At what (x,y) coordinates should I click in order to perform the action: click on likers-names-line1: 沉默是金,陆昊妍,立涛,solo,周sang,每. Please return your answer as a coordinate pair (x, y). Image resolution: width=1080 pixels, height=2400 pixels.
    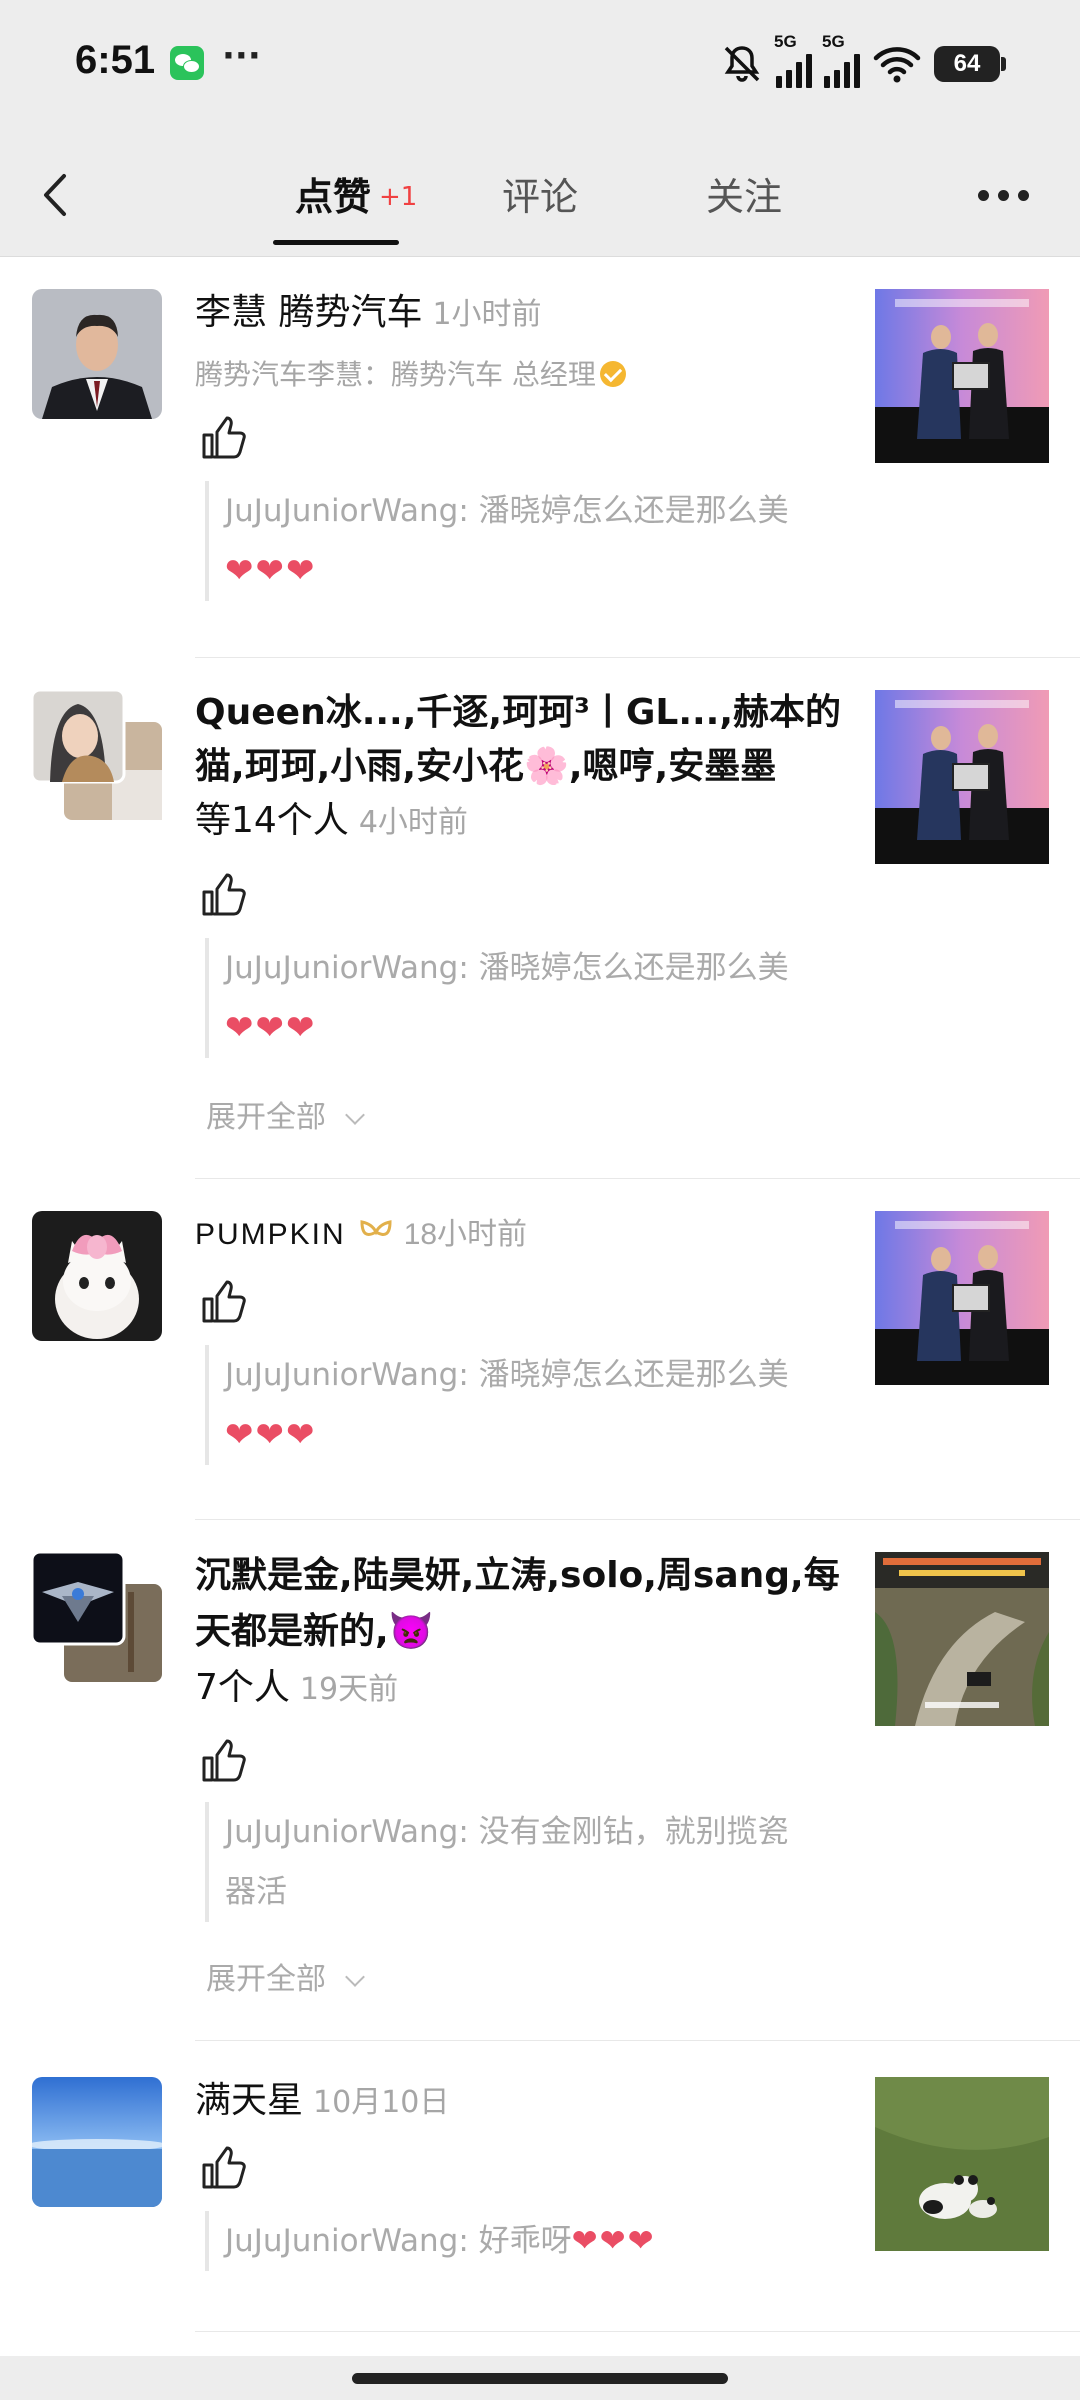
    Looking at the image, I should click on (517, 1575).